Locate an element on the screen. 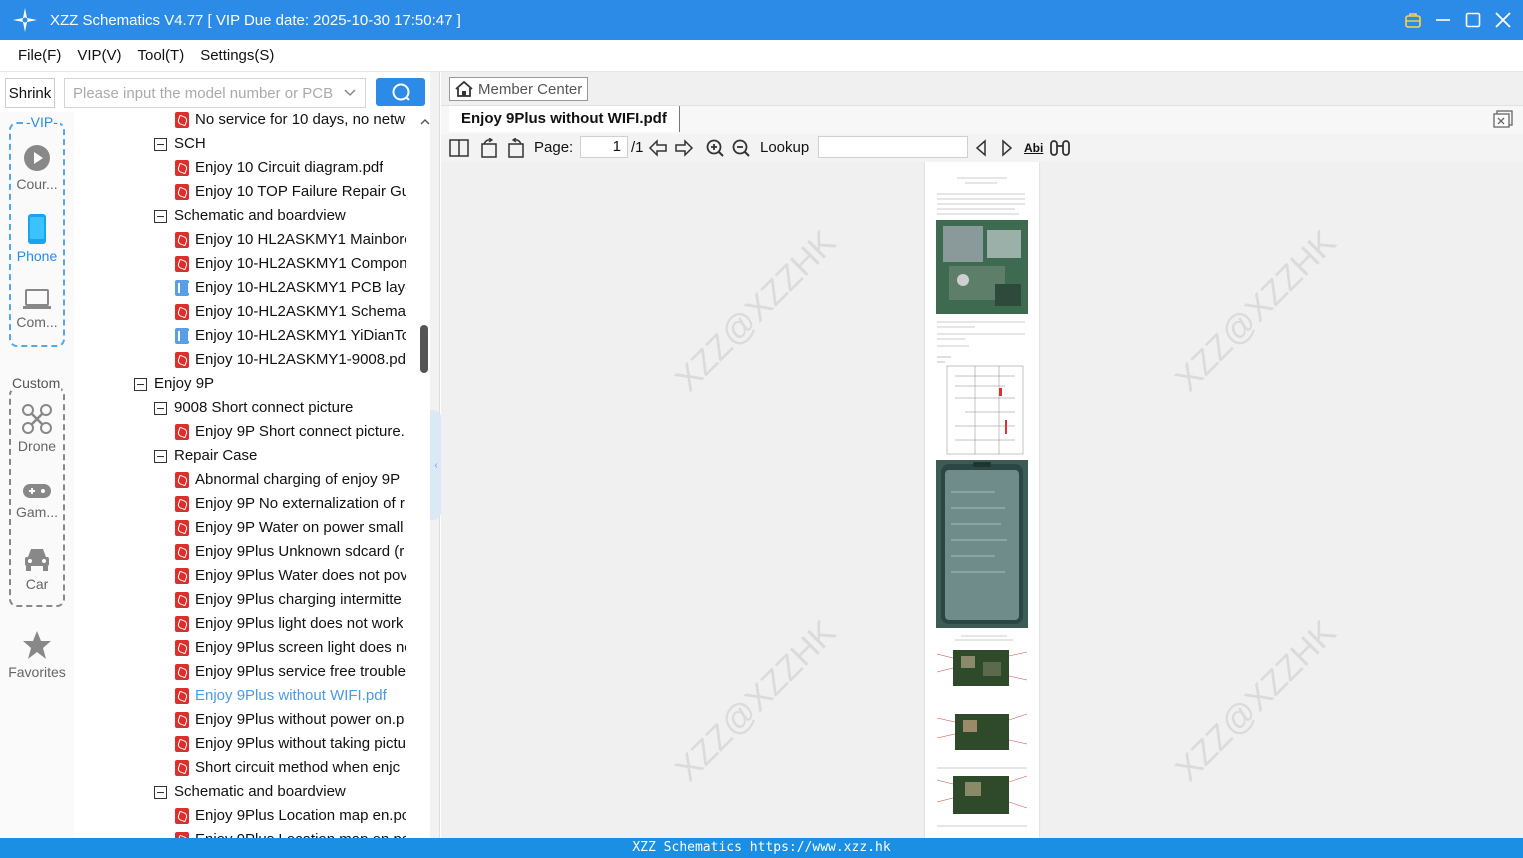  tree-file: Enjoy 10-HL2ASKMY1 YiDianTo is located at coordinates (290, 336).